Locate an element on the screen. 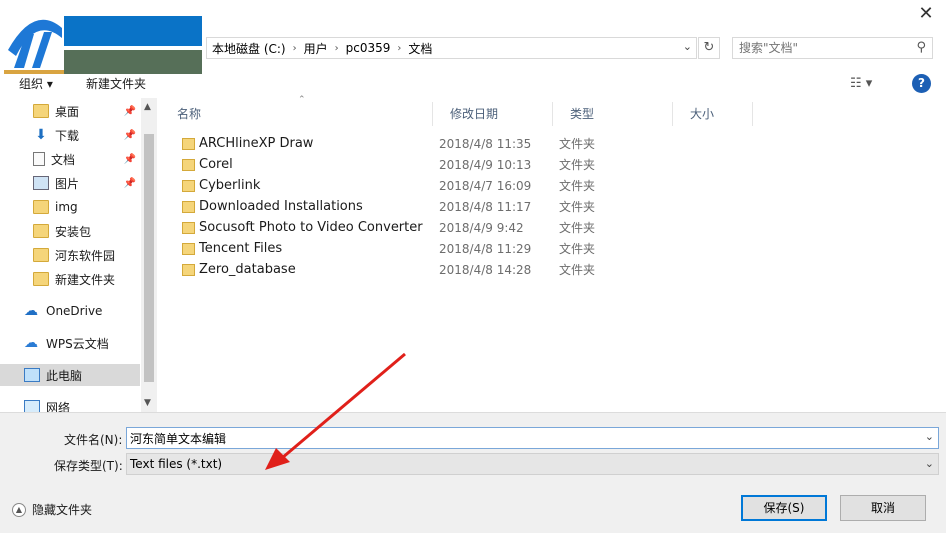 Image resolution: width=946 pixels, height=533 pixels. nav-item-img: img is located at coordinates (70, 207).